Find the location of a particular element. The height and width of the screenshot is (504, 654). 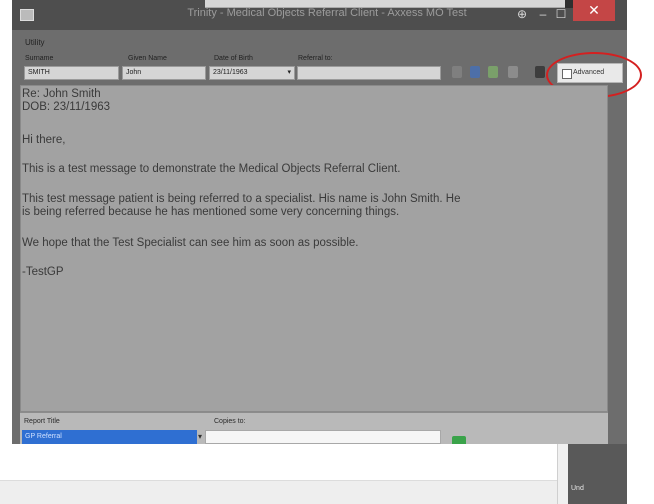

copies-to-field is located at coordinates (323, 437).